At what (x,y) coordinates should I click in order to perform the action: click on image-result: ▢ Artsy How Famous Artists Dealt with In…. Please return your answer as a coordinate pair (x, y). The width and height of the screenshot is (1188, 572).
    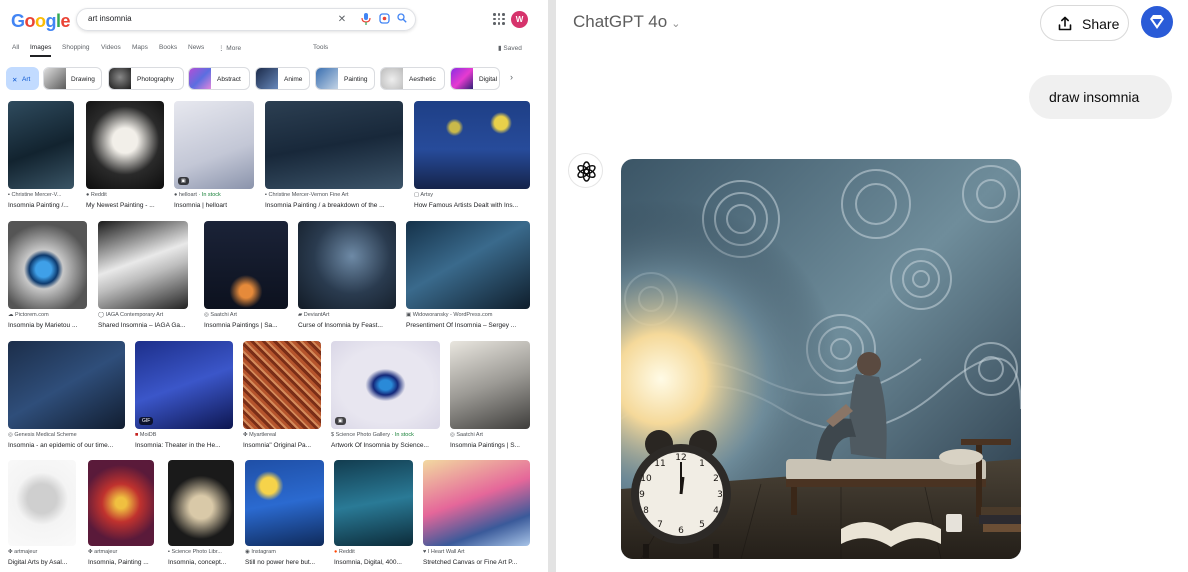
    Looking at the image, I should click on (472, 156).